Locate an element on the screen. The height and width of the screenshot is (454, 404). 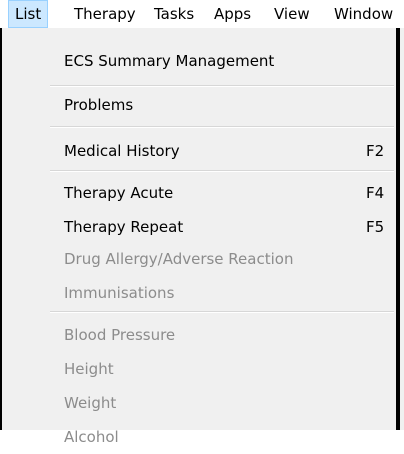
menu-item-therapy-repeat: Therapy Repeat F5 is located at coordinates (199, 227).